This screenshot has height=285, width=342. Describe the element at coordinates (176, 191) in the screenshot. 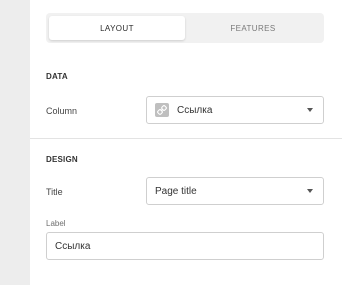

I see `title-select-value: Page title` at that location.